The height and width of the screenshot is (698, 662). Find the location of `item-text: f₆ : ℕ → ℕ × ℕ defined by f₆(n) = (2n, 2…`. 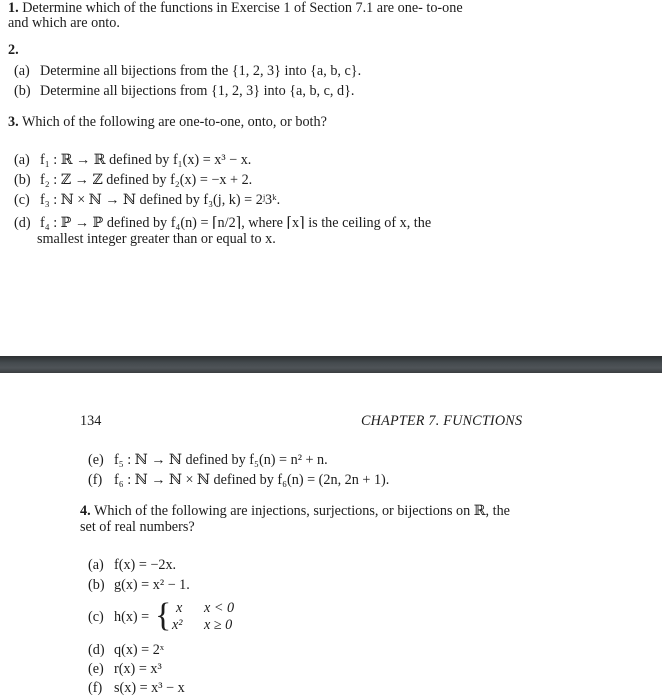

item-text: f₆ : ℕ → ℕ × ℕ defined by f₆(n) = (2n, 2… is located at coordinates (252, 480).